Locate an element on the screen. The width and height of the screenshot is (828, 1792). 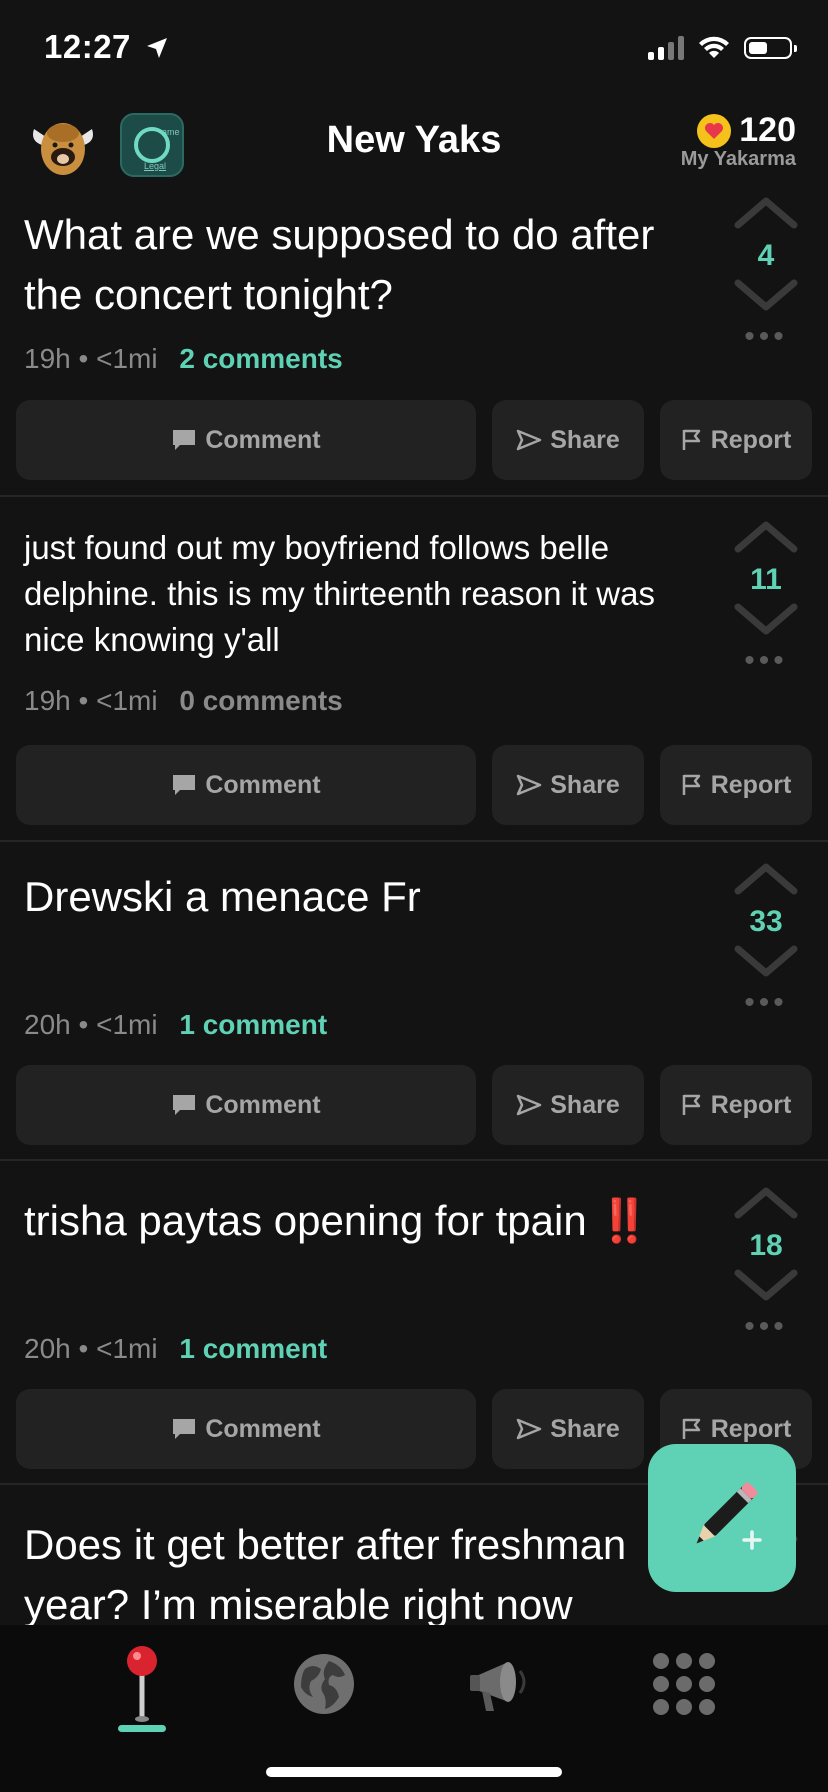
tab-more is located at coordinates (684, 1684).